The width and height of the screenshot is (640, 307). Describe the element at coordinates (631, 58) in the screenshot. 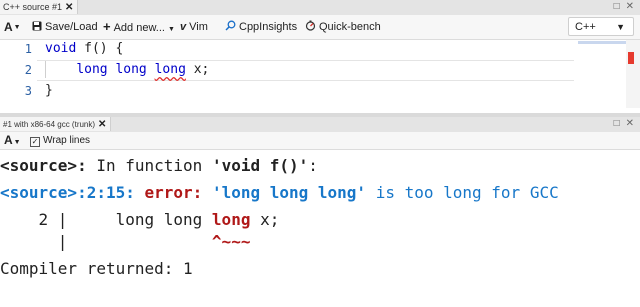

I see `error-marker` at that location.